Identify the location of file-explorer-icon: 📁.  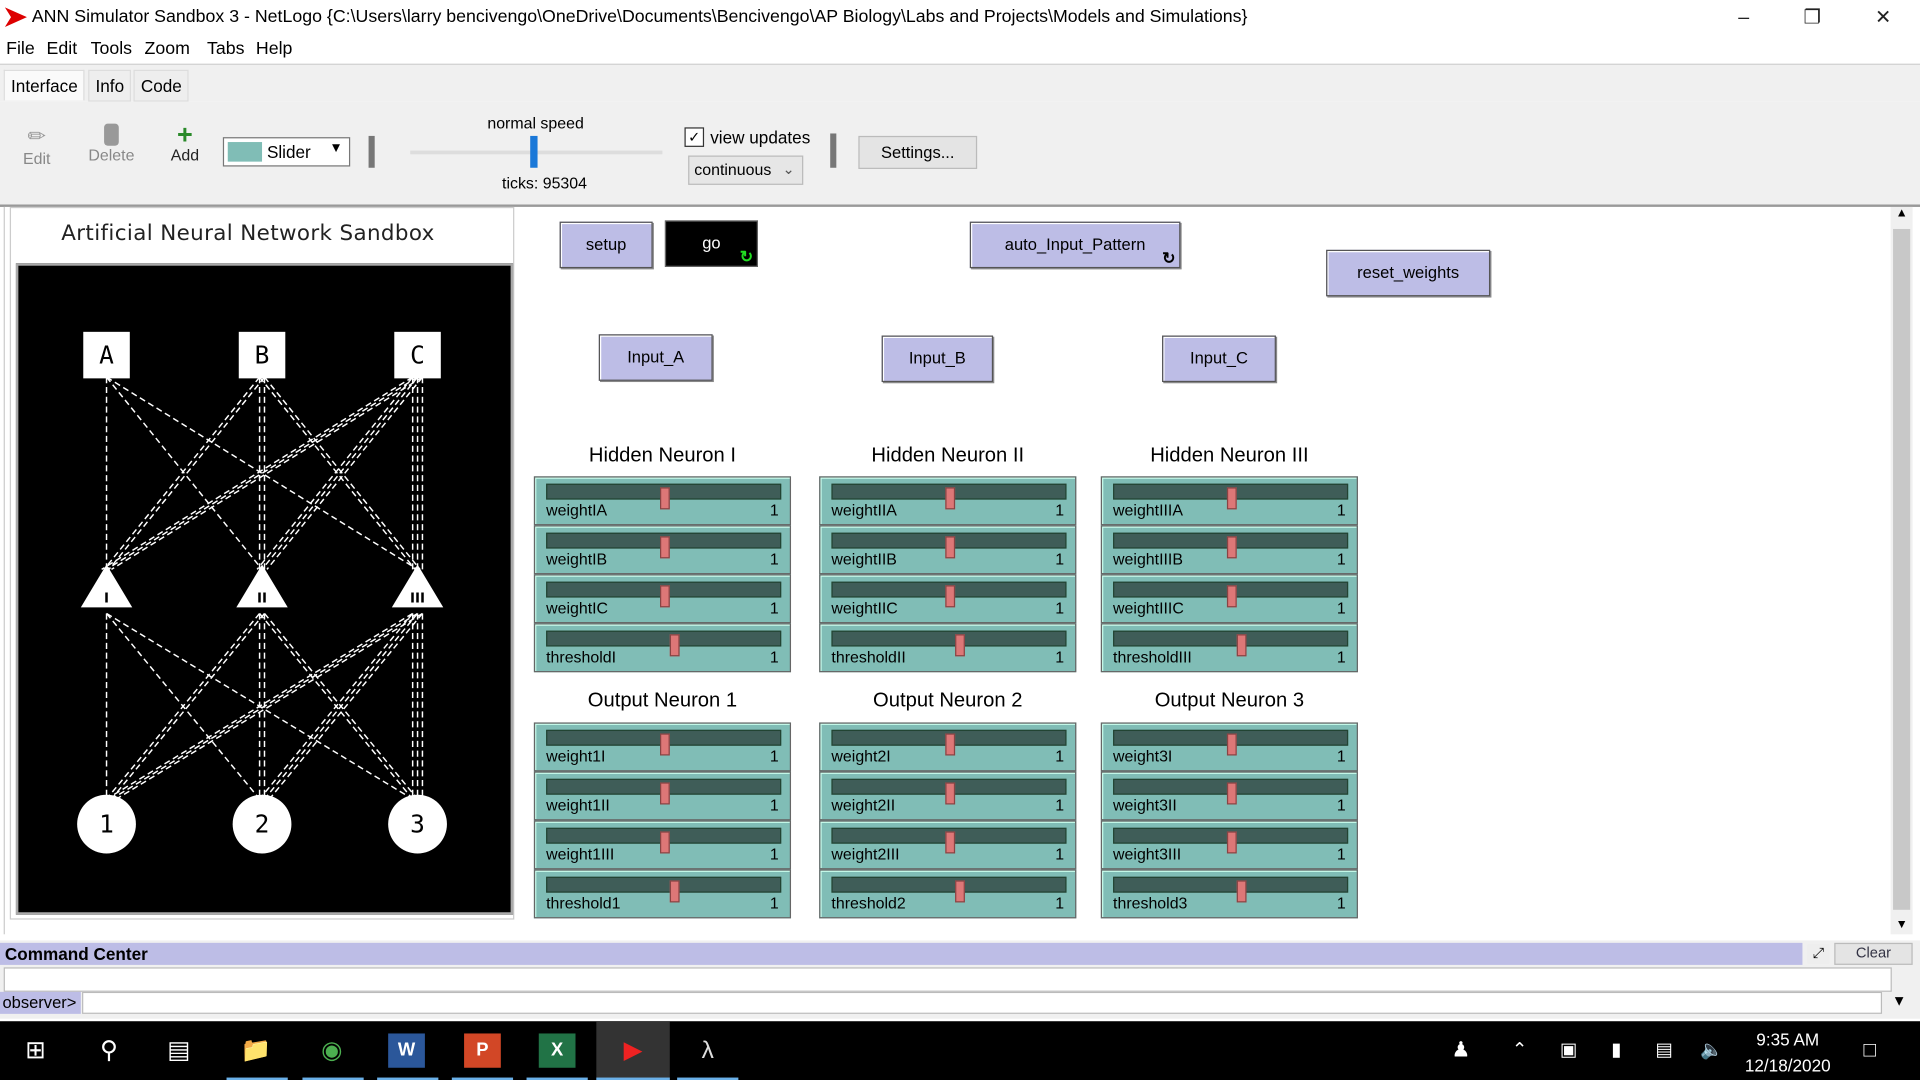
(256, 1050).